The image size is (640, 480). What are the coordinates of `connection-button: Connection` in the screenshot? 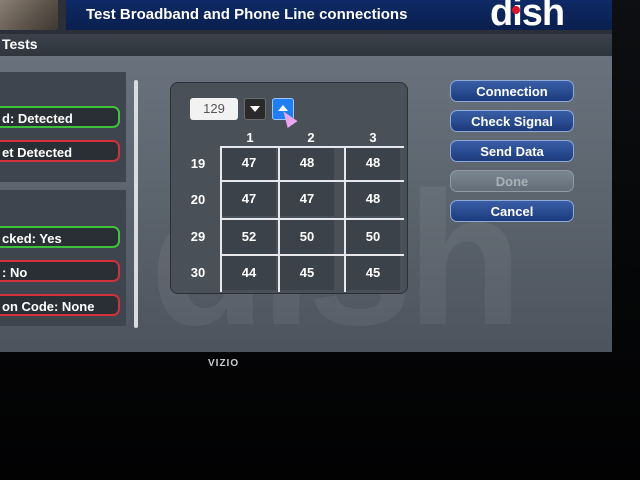 It's located at (512, 91).